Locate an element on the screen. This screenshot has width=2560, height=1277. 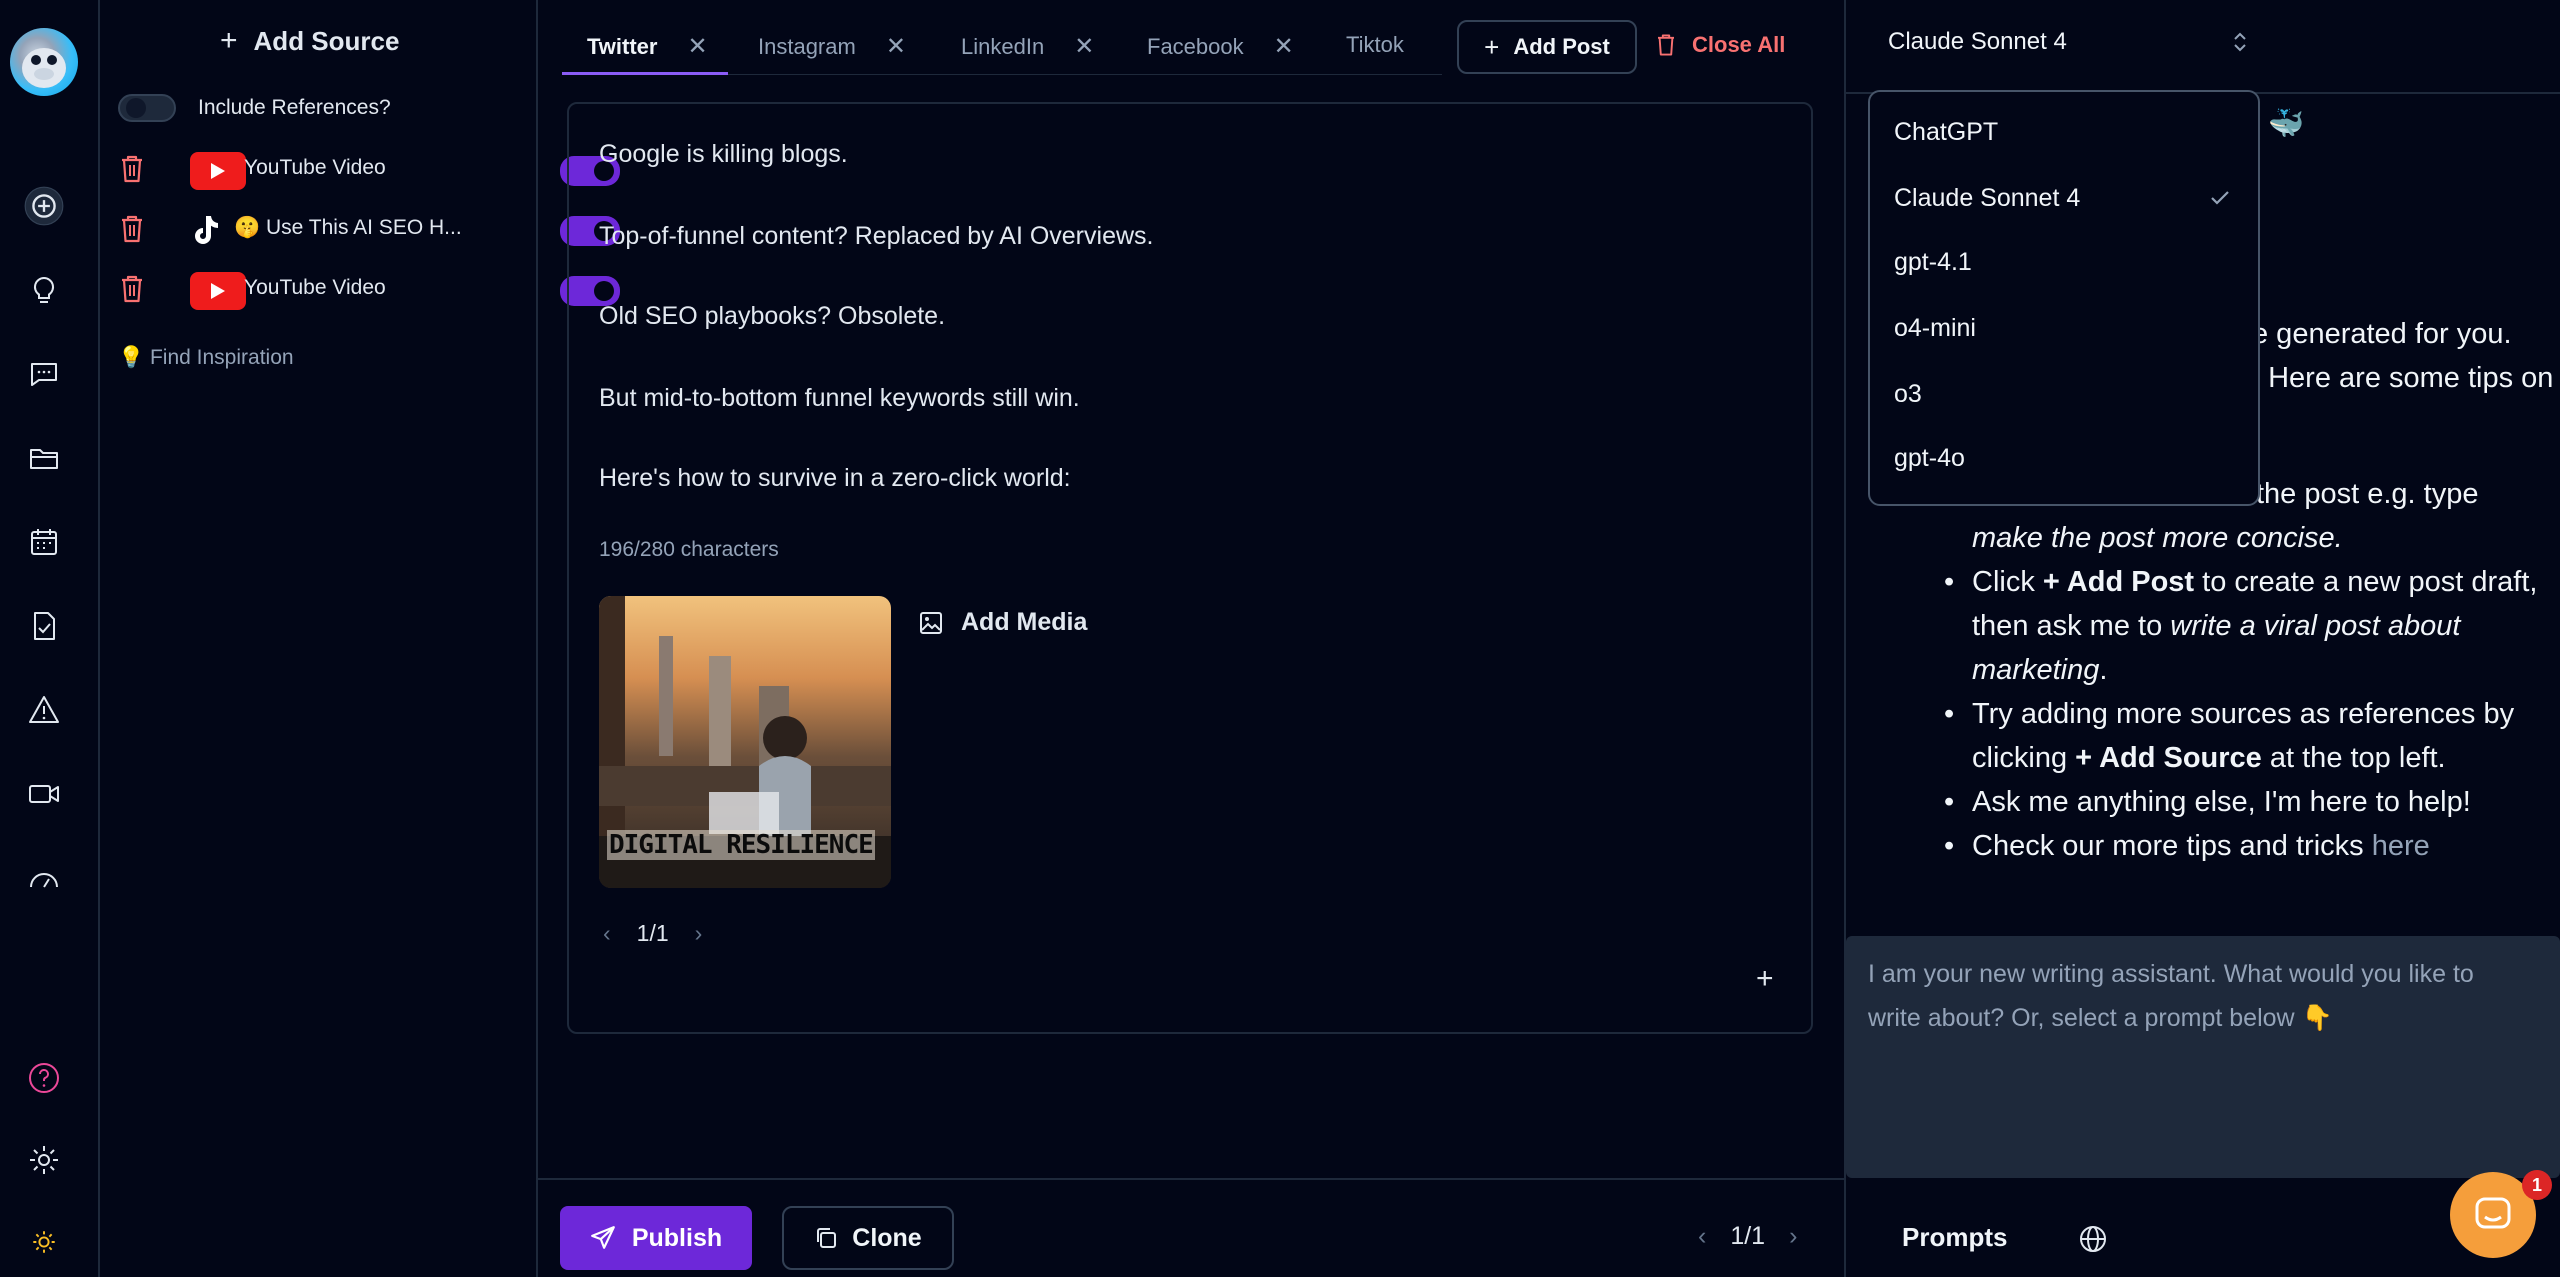
model-option: gpt-4.1 is located at coordinates (1933, 262).